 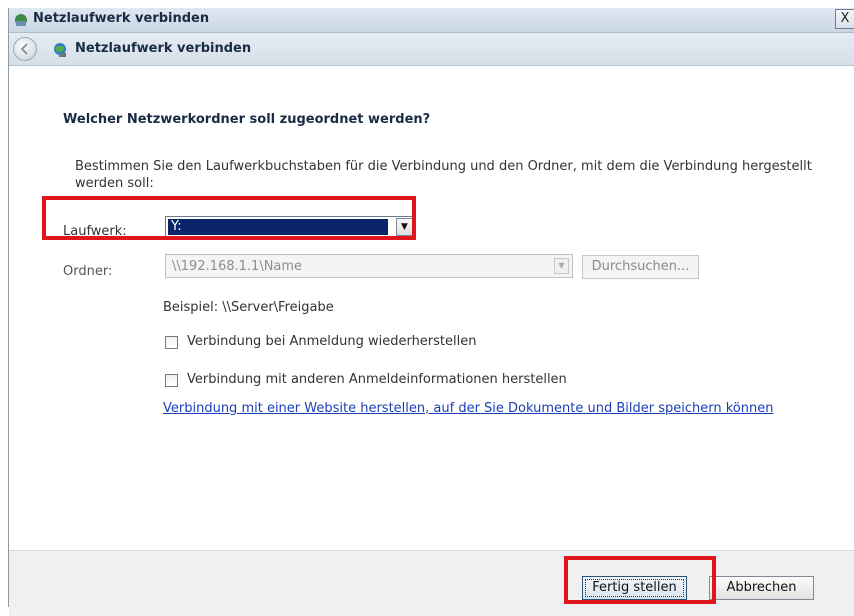 I want to click on folder-dropdown-button: ▼, so click(x=561, y=266).